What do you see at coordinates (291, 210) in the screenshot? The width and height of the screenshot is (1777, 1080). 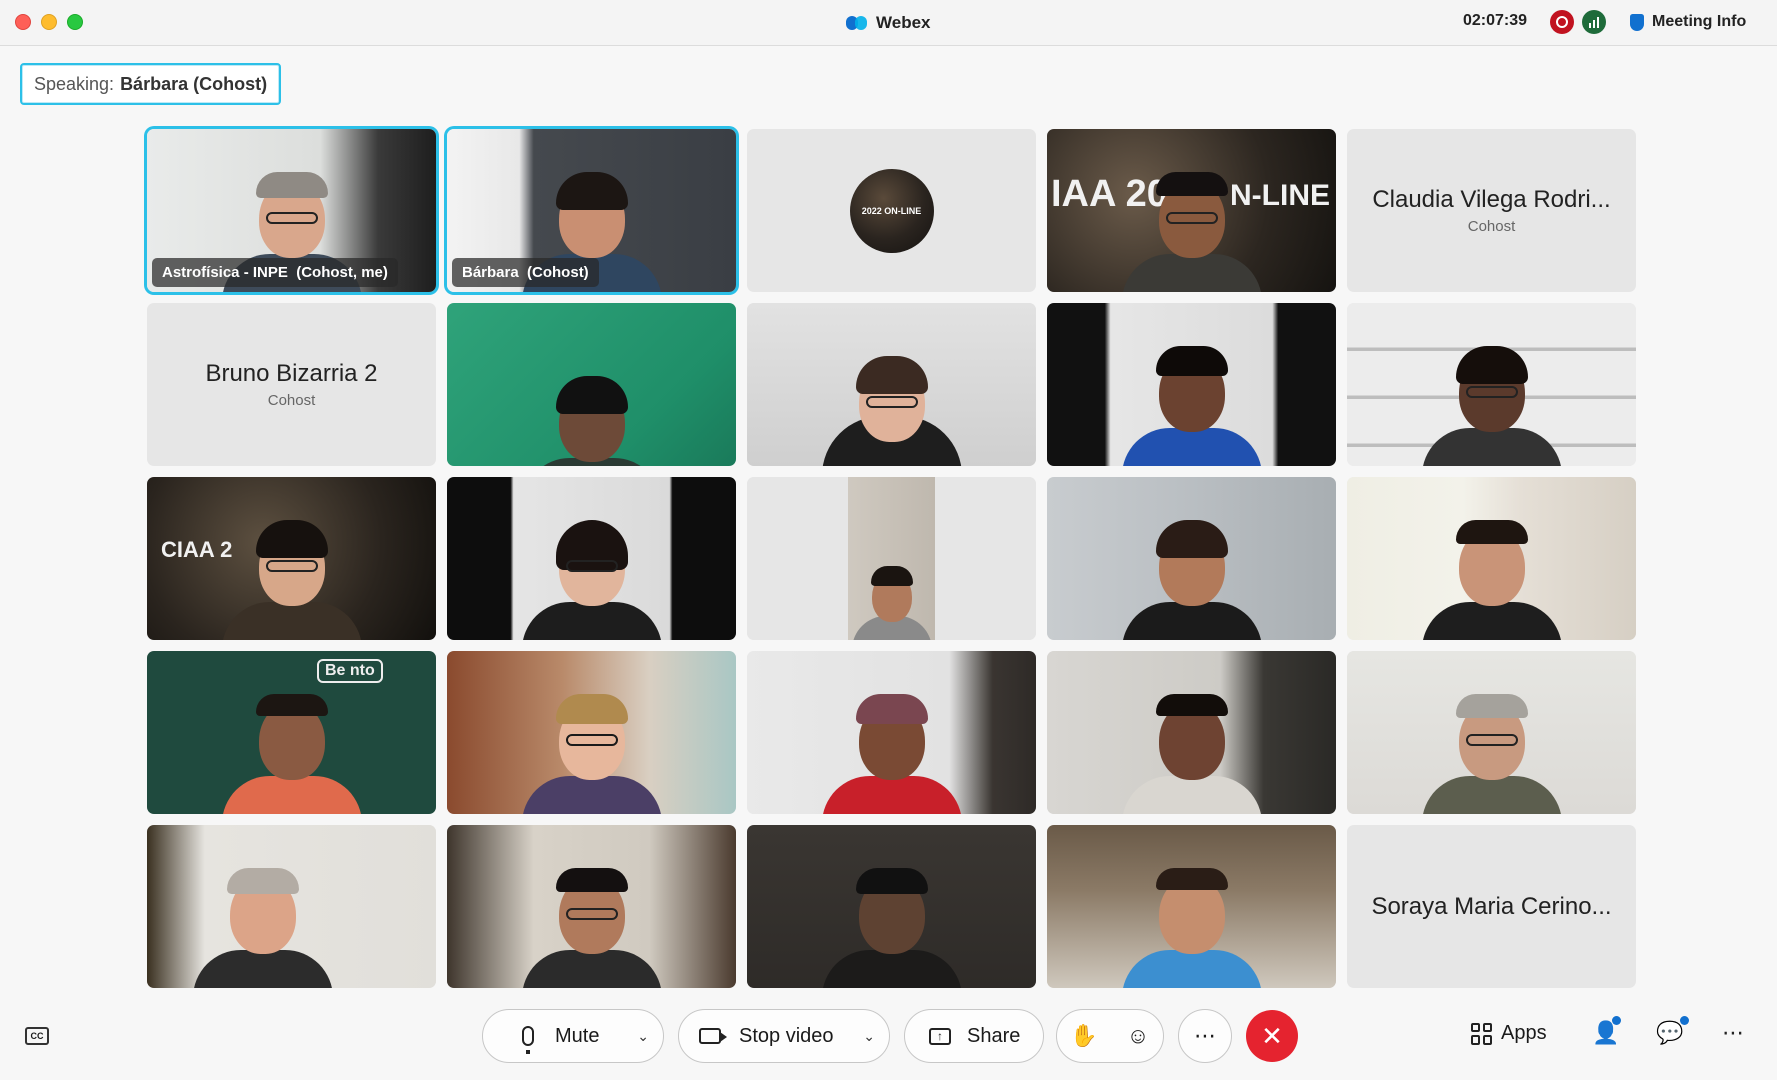 I see `participant-tile: Astrofísica - INPE (Cohost, me)` at bounding box center [291, 210].